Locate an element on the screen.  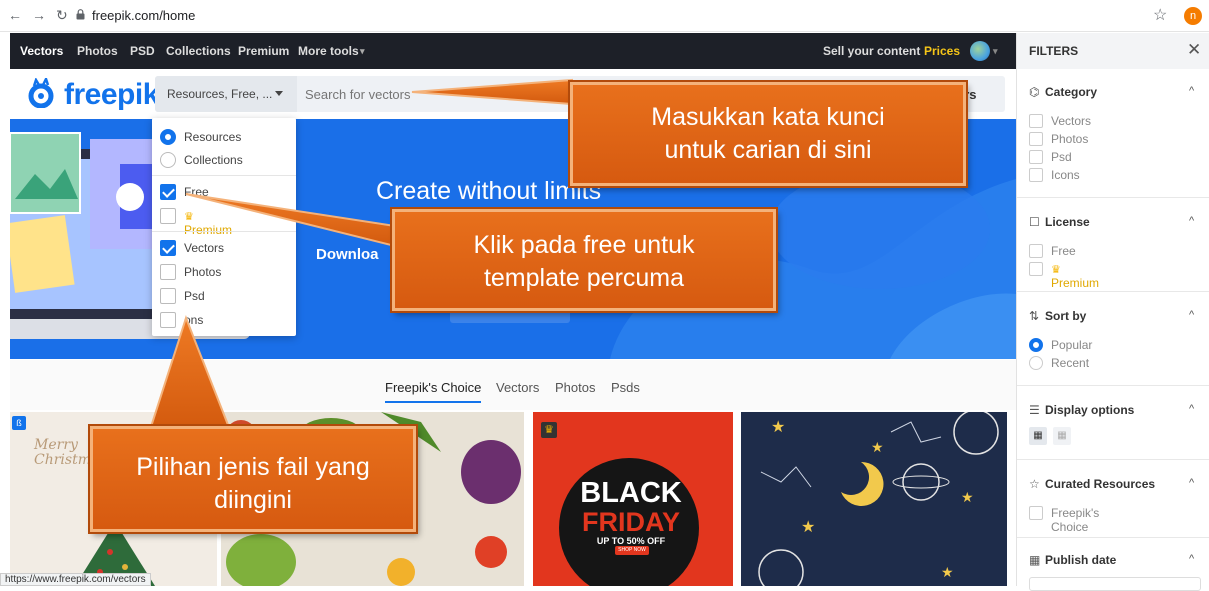
arrow-to-free is located at coordinates (290, 220).